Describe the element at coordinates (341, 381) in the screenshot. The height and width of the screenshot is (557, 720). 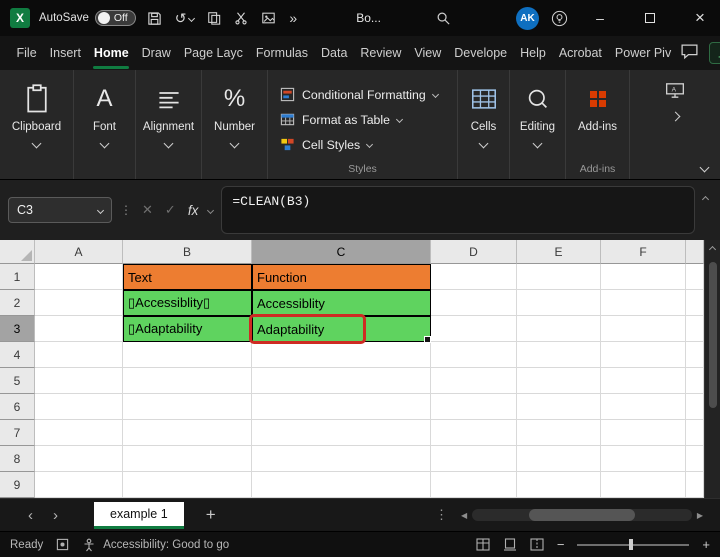
I see `cell-c5` at that location.